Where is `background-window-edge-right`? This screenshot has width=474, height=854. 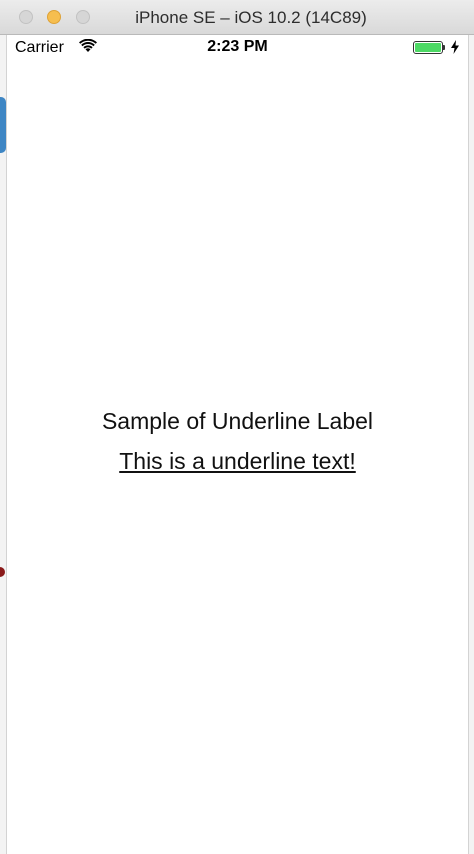 background-window-edge-right is located at coordinates (471, 444).